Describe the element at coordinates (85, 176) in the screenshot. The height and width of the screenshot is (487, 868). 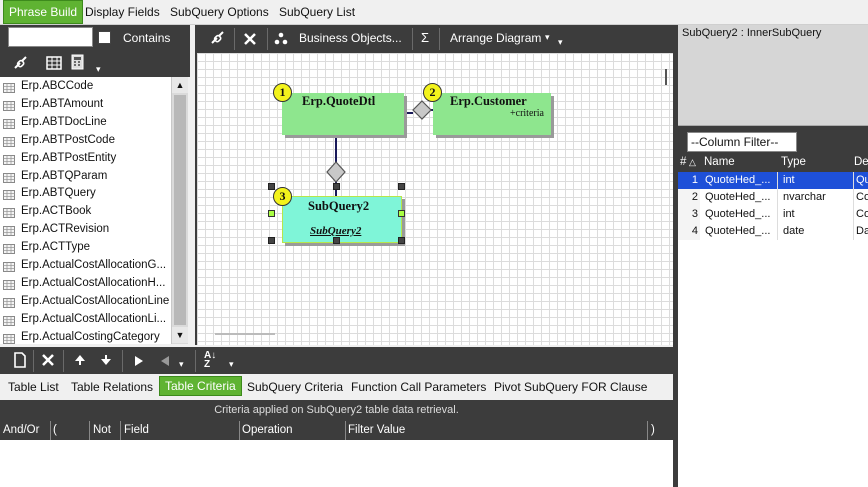
I see `table-list-item: Erp.ABTQParam` at that location.